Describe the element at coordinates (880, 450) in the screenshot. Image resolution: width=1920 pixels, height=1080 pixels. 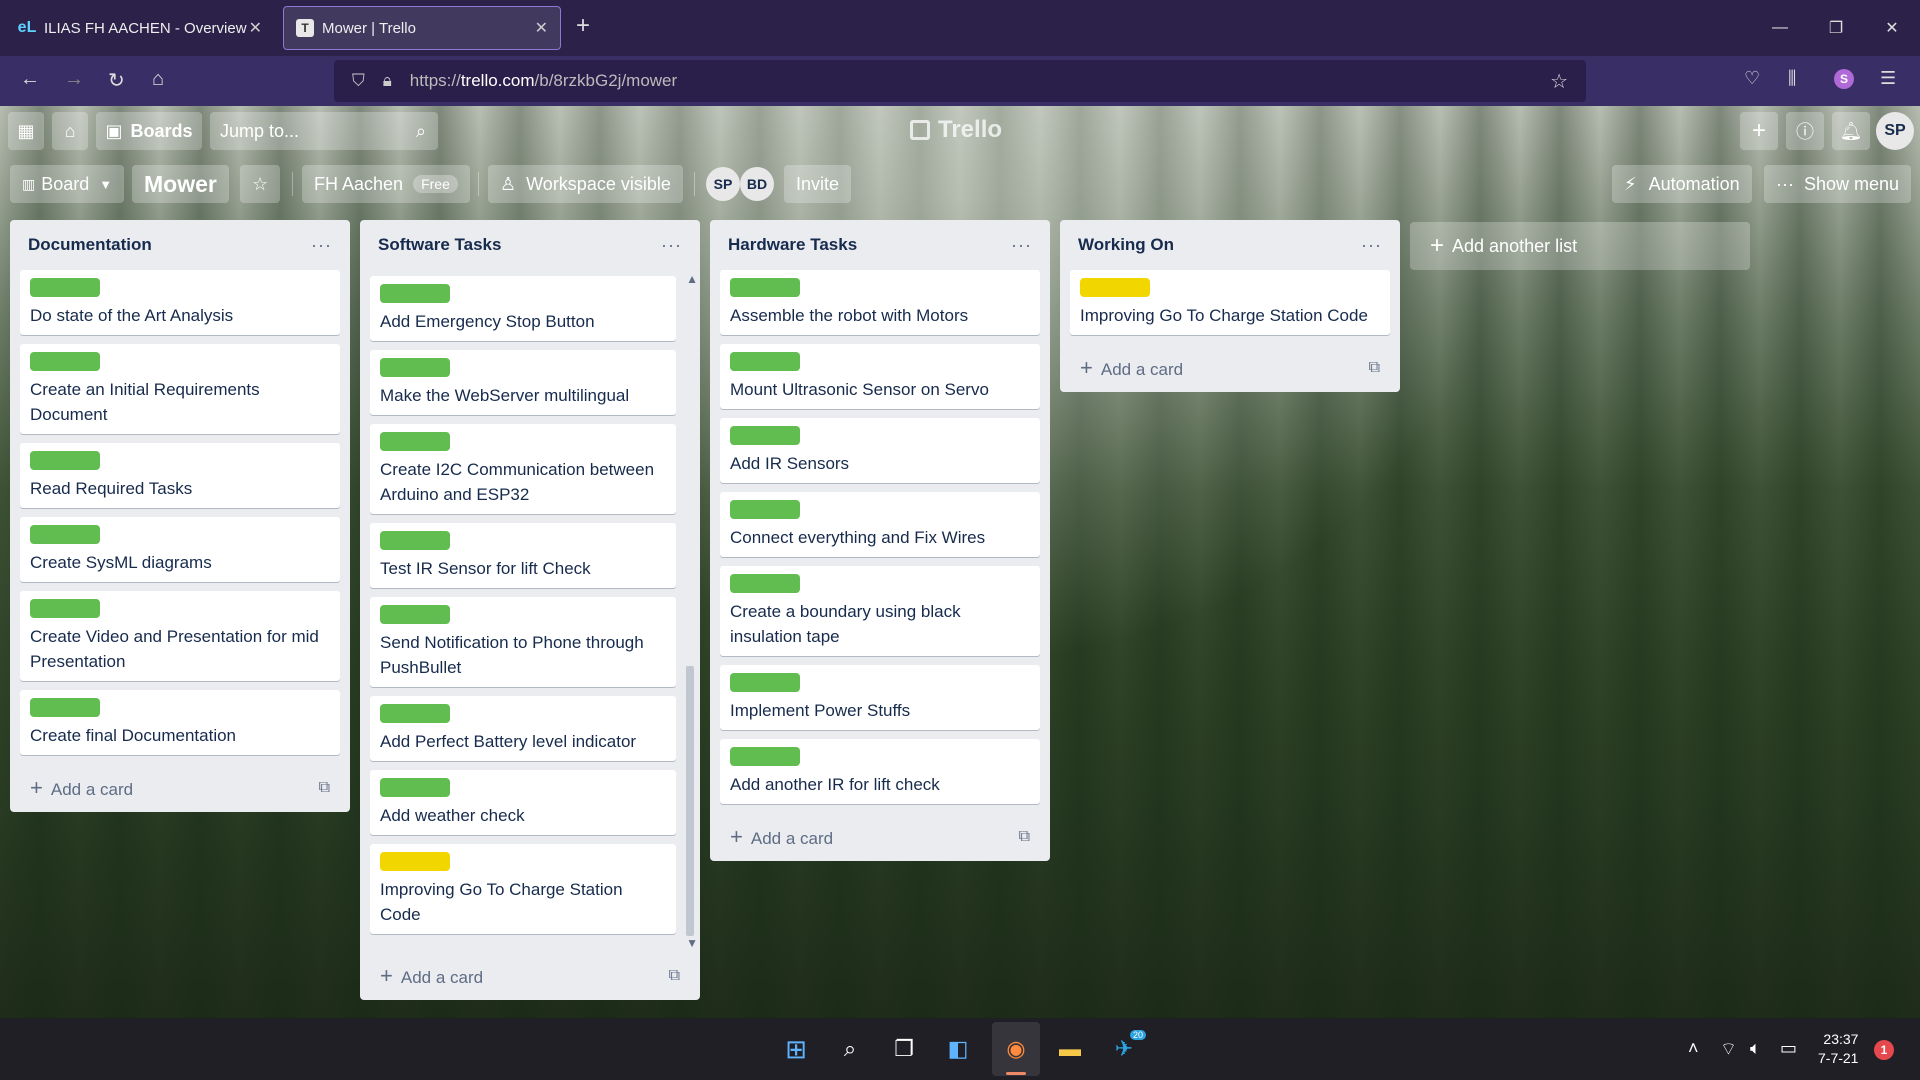
I see `card: Add IR Sensors` at that location.